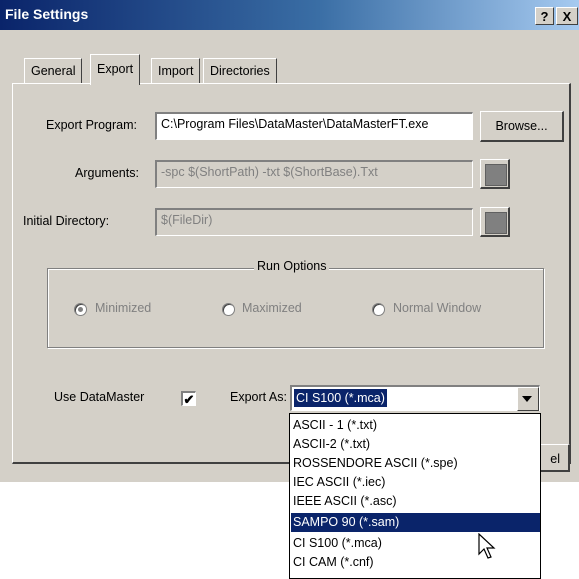 This screenshot has width=579, height=579. Describe the element at coordinates (415, 543) in the screenshot. I see `dropdown-option: CI S100 (*.mca)` at that location.